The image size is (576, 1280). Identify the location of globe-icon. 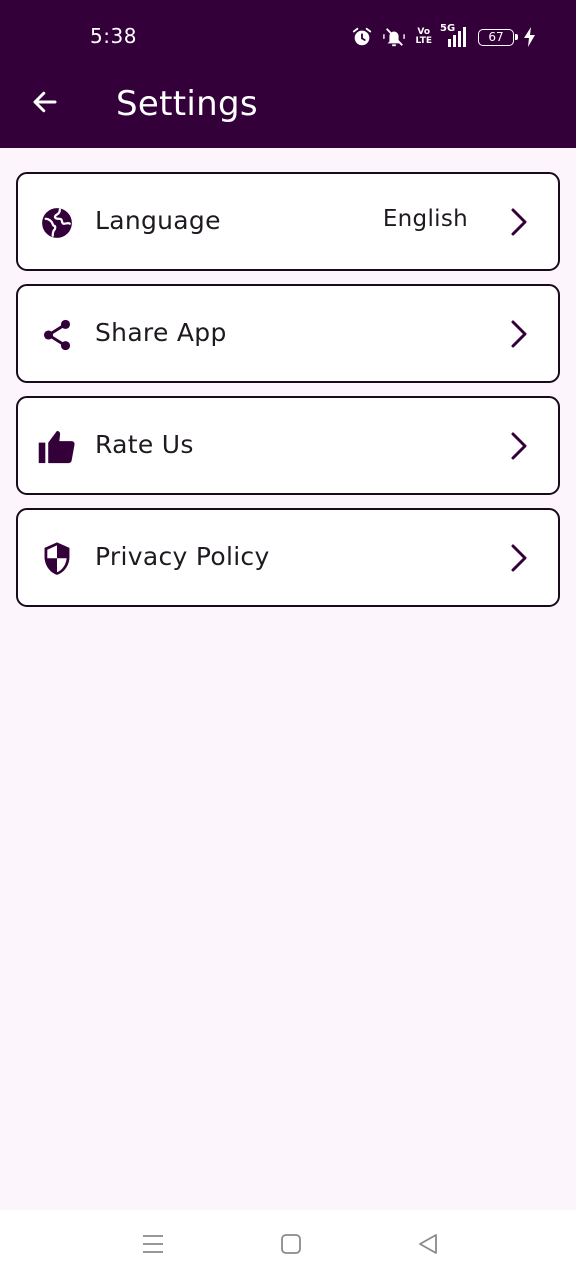
(57, 223).